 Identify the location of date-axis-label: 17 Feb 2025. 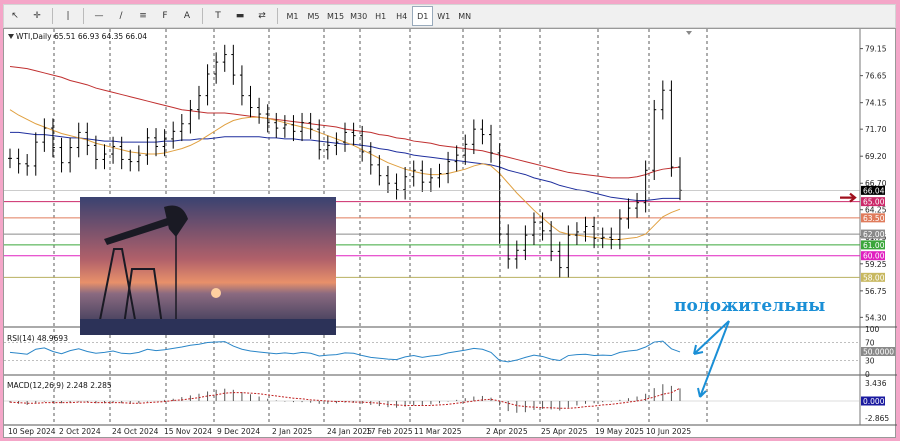
(389, 431).